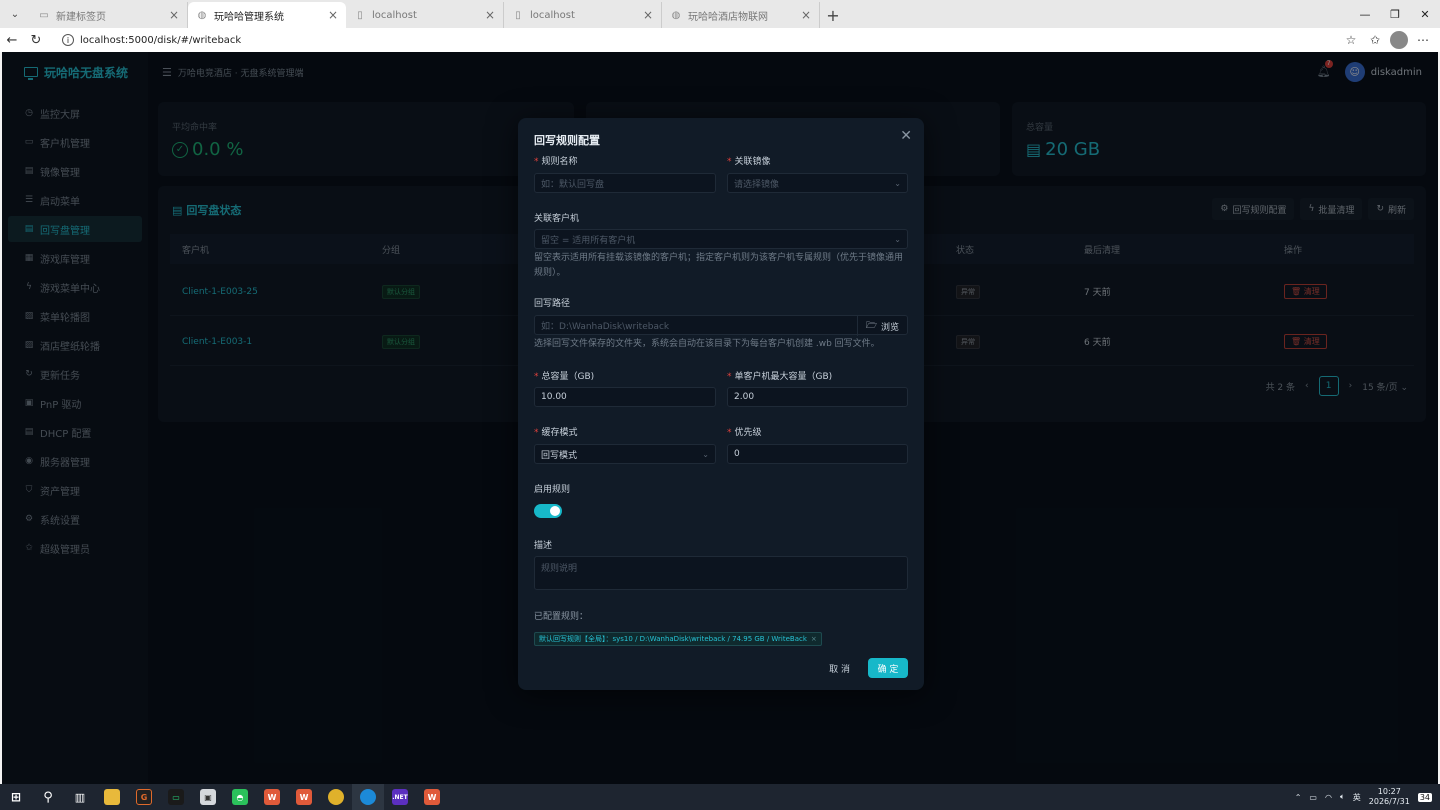 The image size is (1440, 810). Describe the element at coordinates (543, 546) in the screenshot. I see `description-label: 描述` at that location.